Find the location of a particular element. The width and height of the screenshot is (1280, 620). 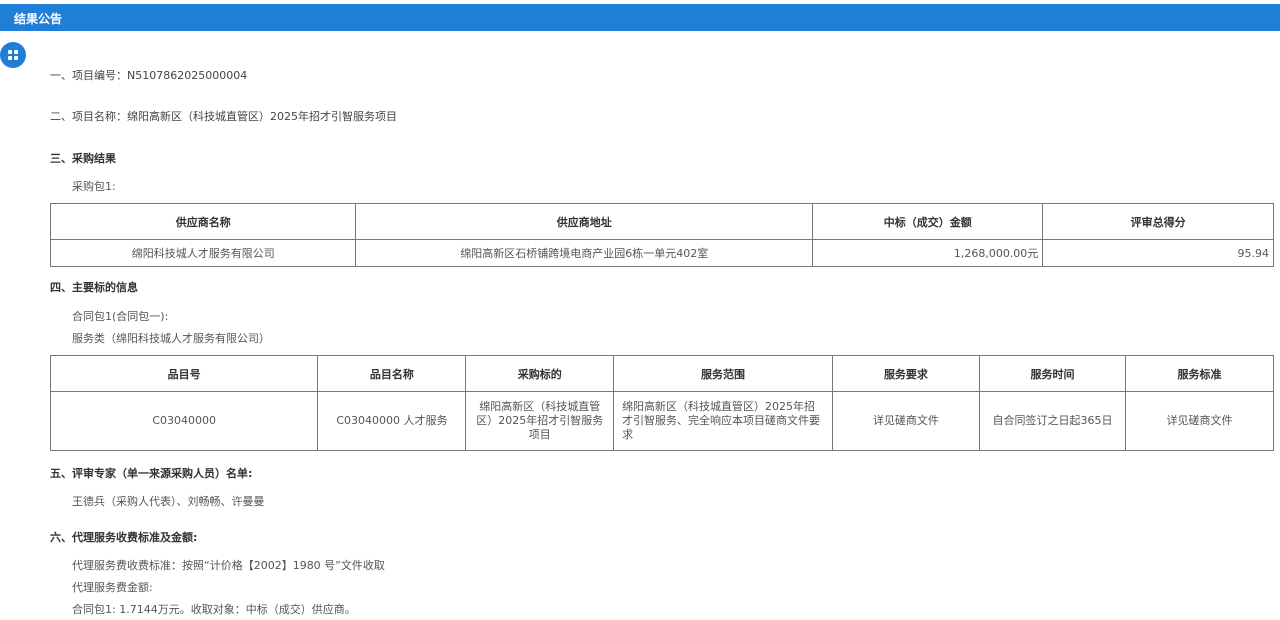

service-requirement-cell: 详见磋商文件 is located at coordinates (905, 421).